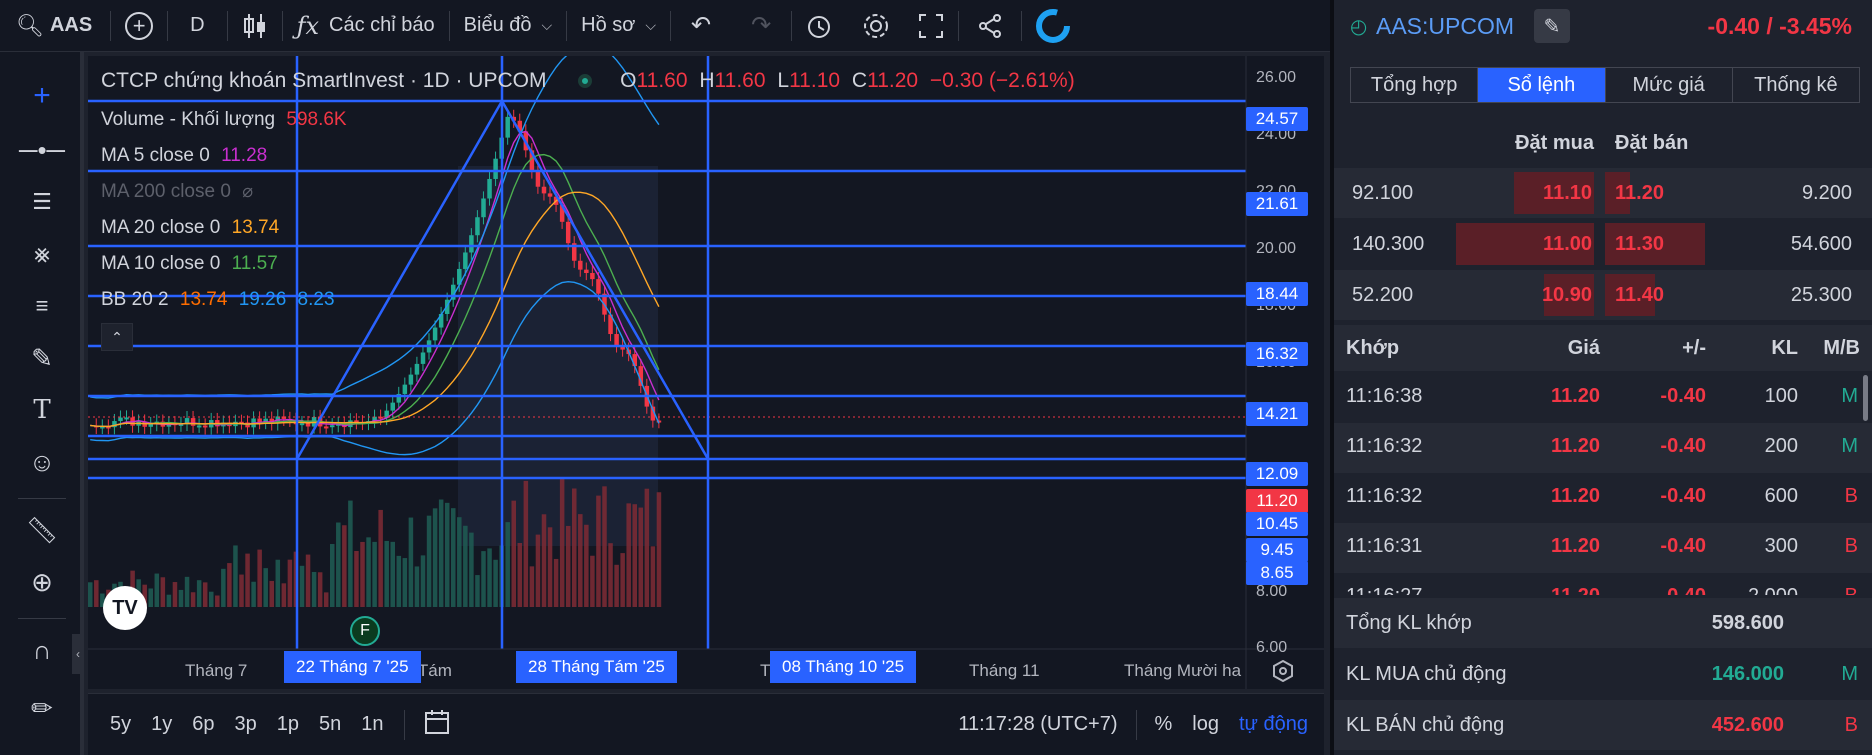 The image size is (1872, 755). I want to click on trade-price: 11.20, so click(1575, 396).